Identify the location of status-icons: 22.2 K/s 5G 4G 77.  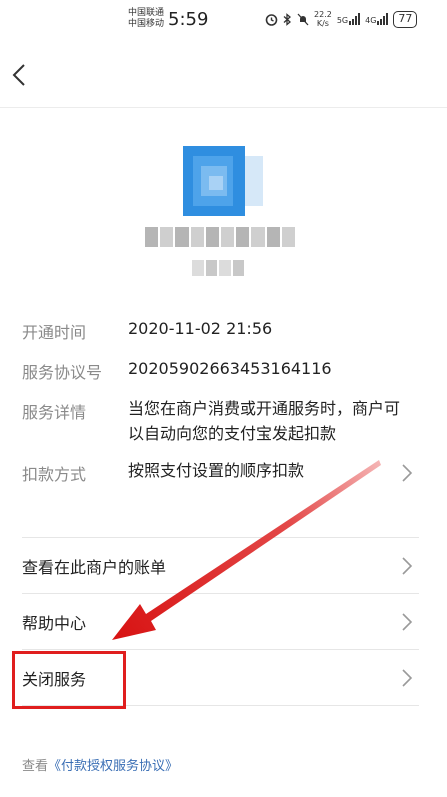
(341, 19).